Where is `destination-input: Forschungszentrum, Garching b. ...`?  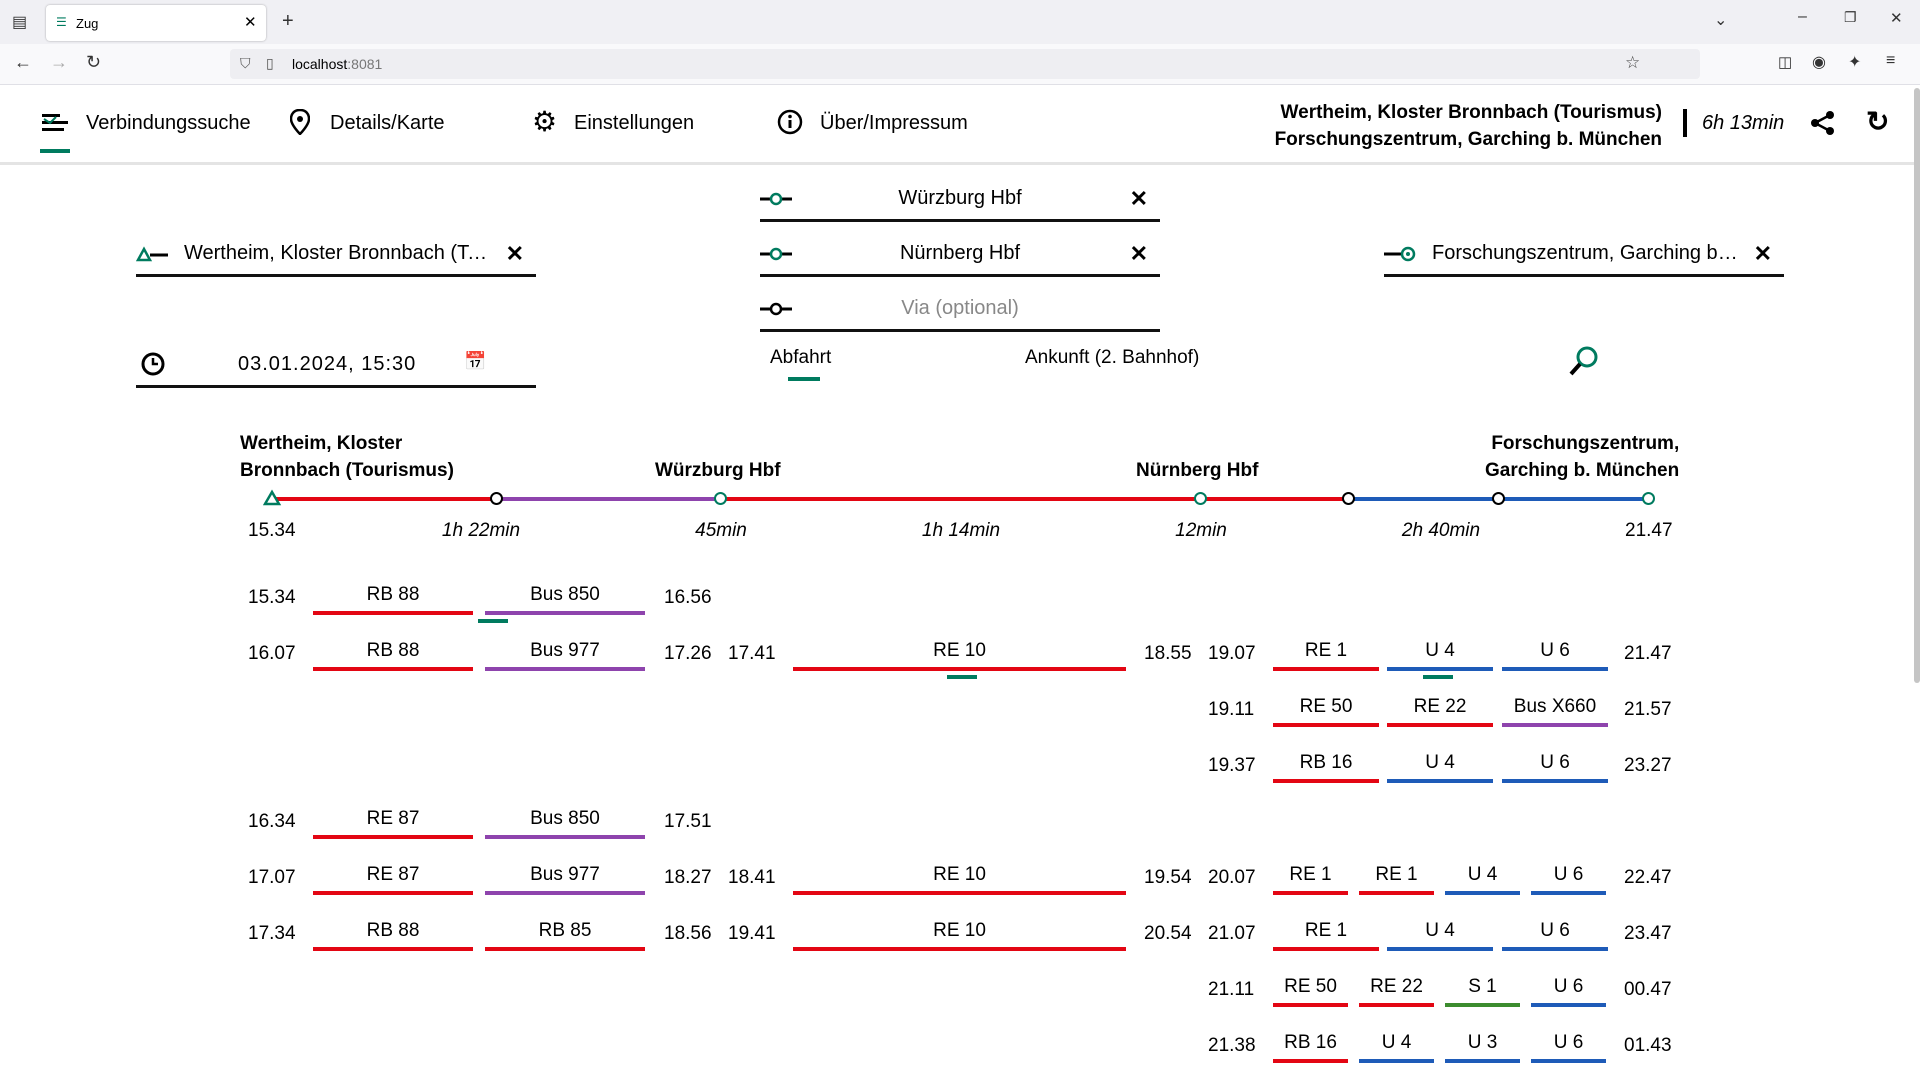
destination-input: Forschungszentrum, Garching b. ... is located at coordinates (1587, 253).